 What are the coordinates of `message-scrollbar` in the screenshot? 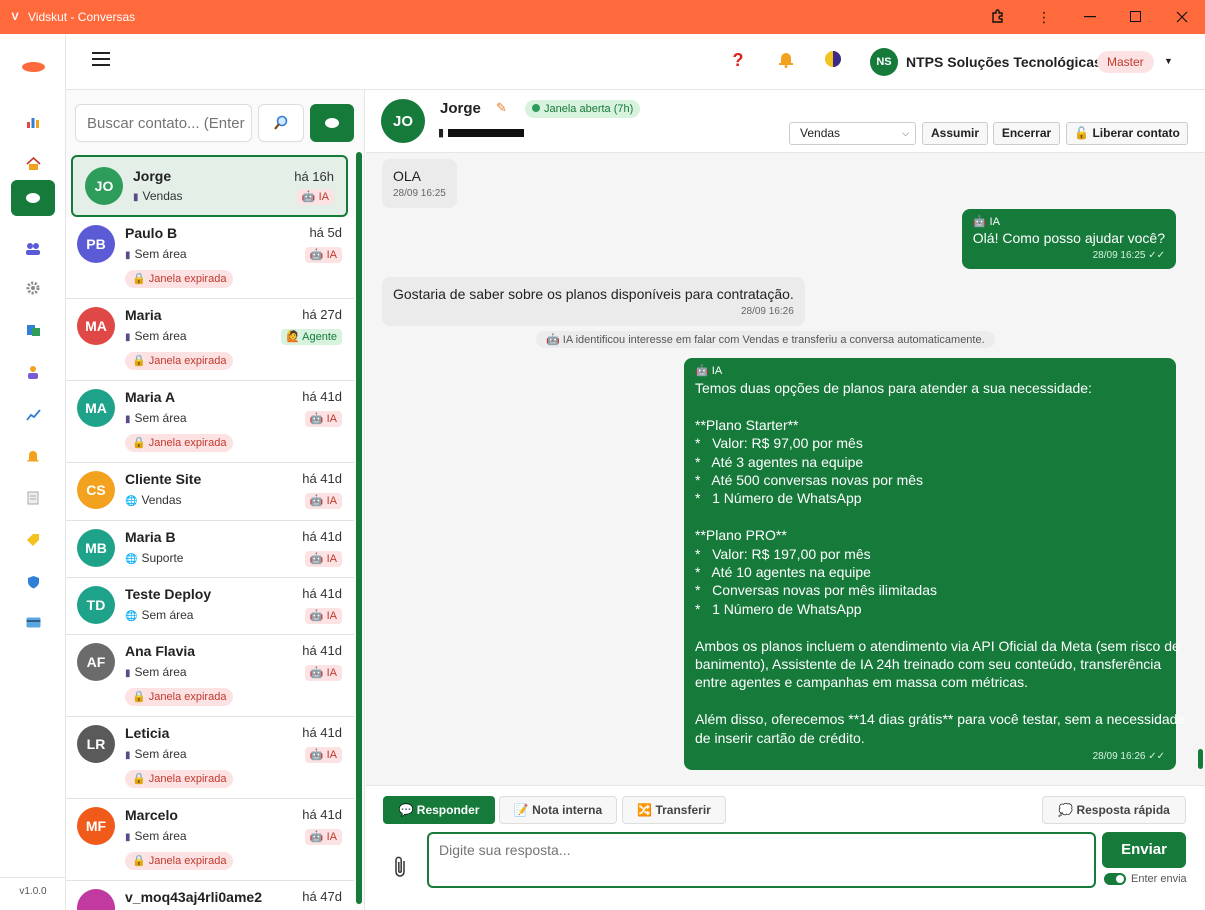 It's located at (1200, 759).